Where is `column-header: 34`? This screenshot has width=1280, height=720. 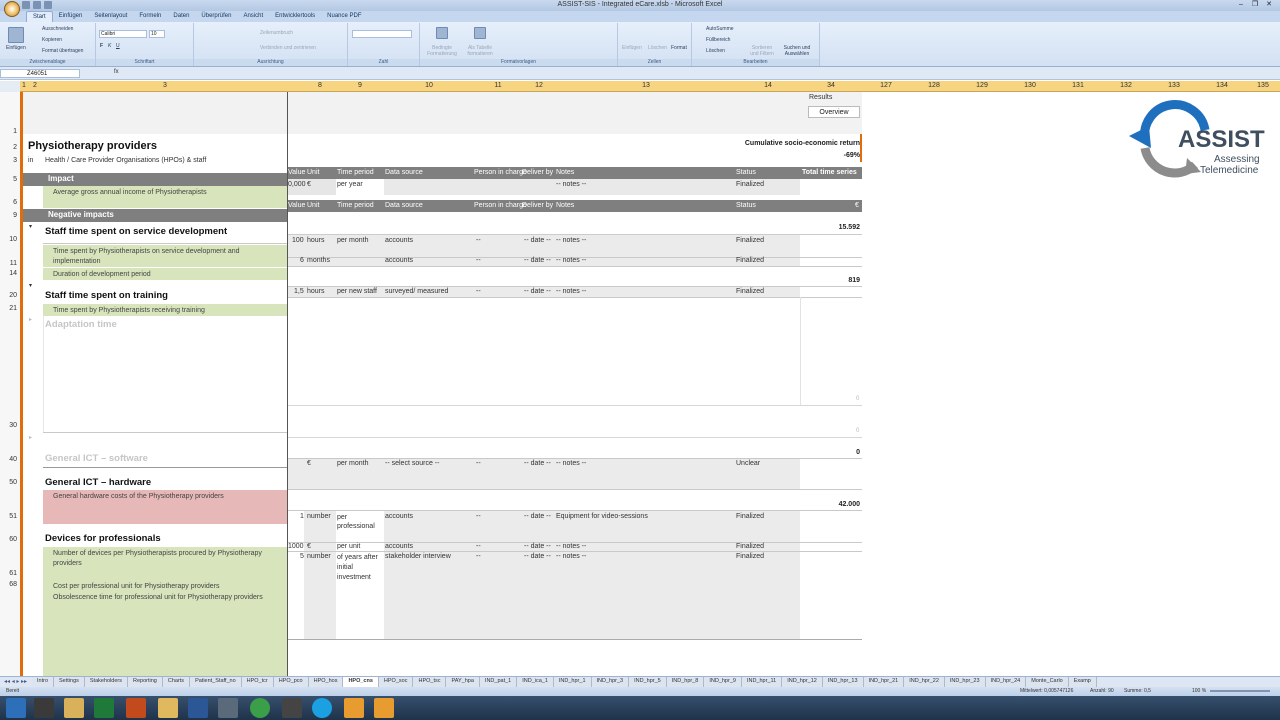
column-header: 34 is located at coordinates (831, 85).